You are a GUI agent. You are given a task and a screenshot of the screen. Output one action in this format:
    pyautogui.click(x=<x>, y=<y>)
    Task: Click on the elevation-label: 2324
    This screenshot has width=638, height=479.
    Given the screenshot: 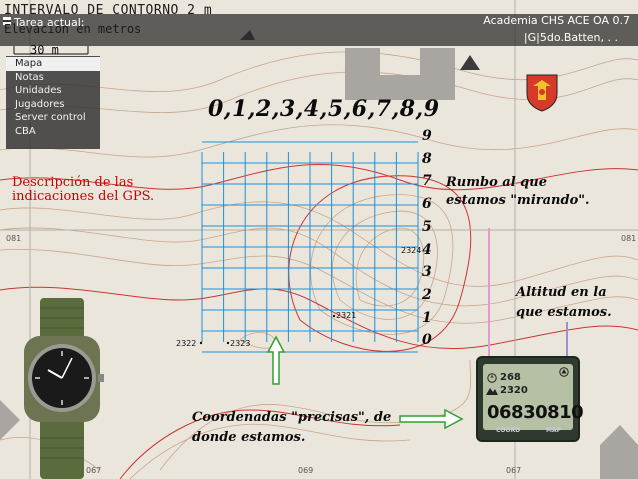 What is the action you would take?
    pyautogui.click(x=411, y=250)
    